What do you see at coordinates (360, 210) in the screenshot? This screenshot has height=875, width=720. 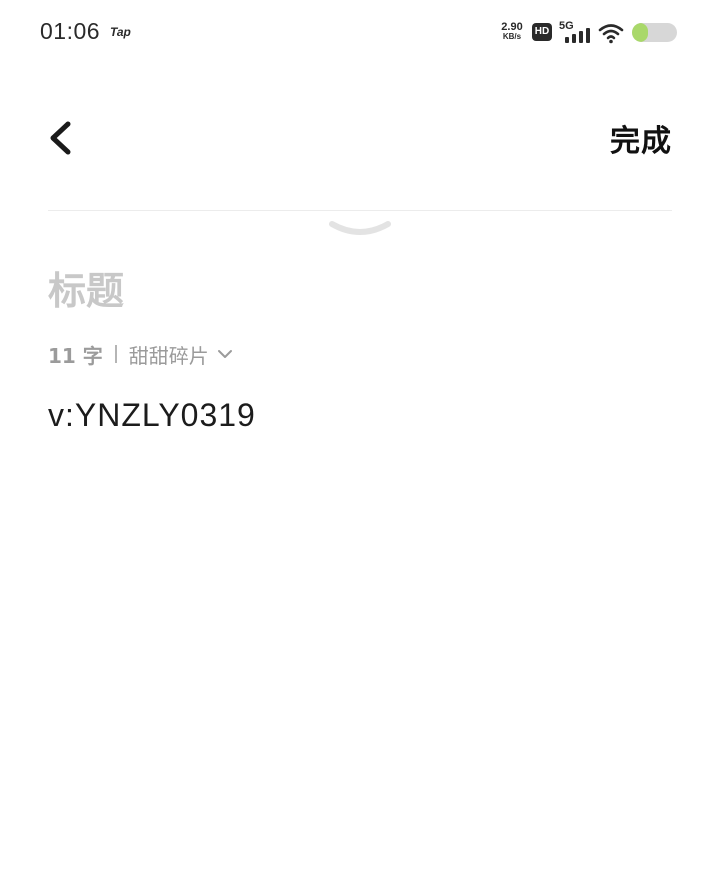 I see `header-divider` at bounding box center [360, 210].